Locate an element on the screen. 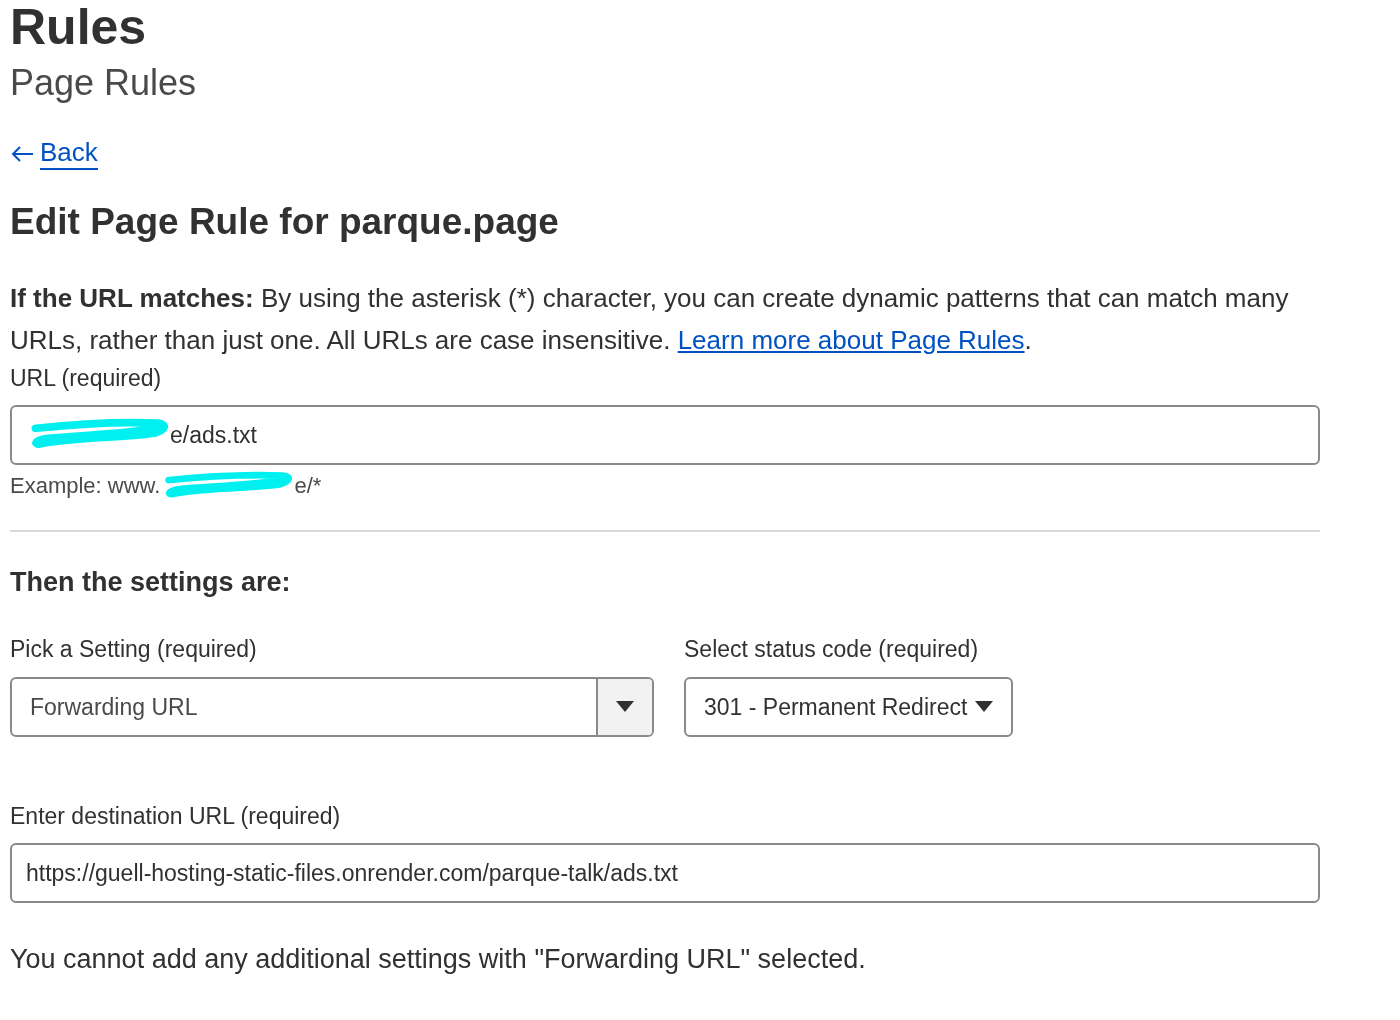 This screenshot has width=1400, height=1020. field-label: Select status code (required) is located at coordinates (832, 650).